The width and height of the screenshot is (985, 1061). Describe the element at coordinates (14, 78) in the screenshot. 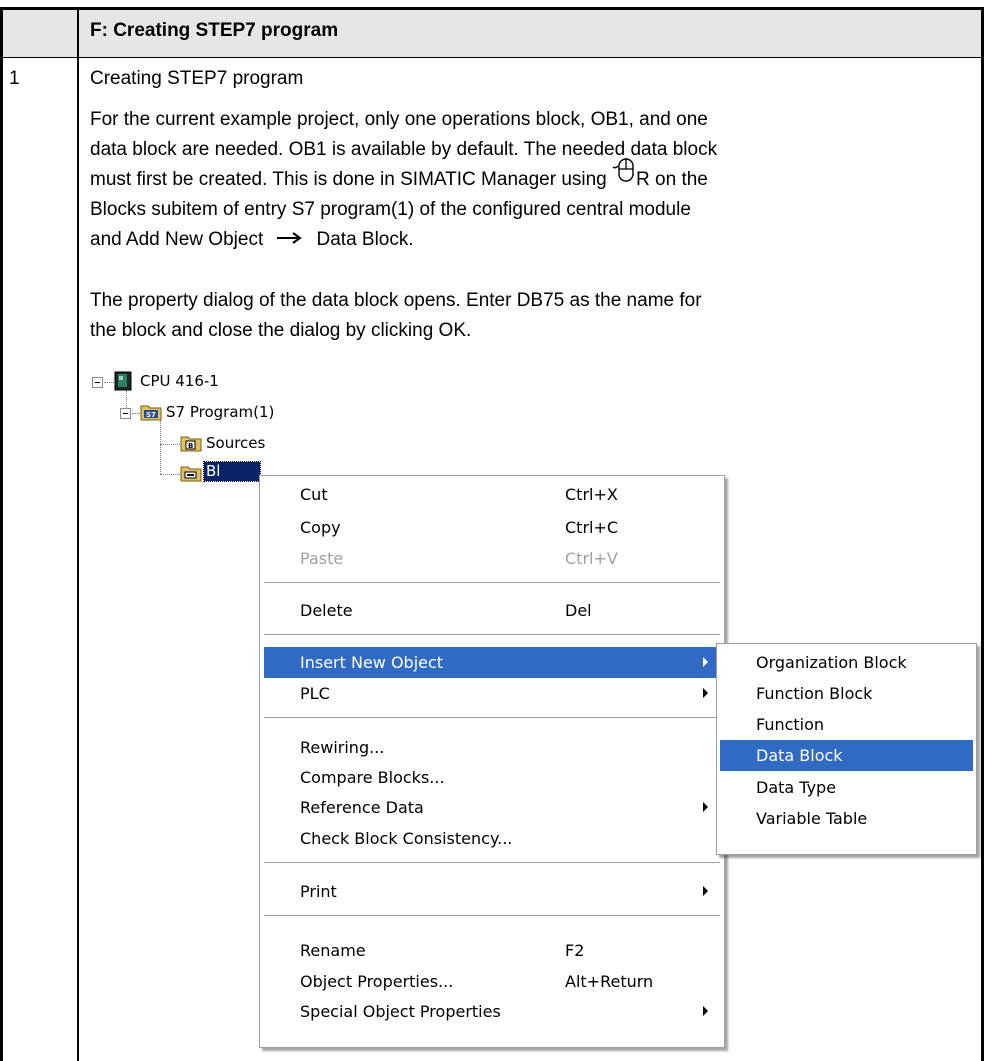

I see `step-number: 1` at that location.